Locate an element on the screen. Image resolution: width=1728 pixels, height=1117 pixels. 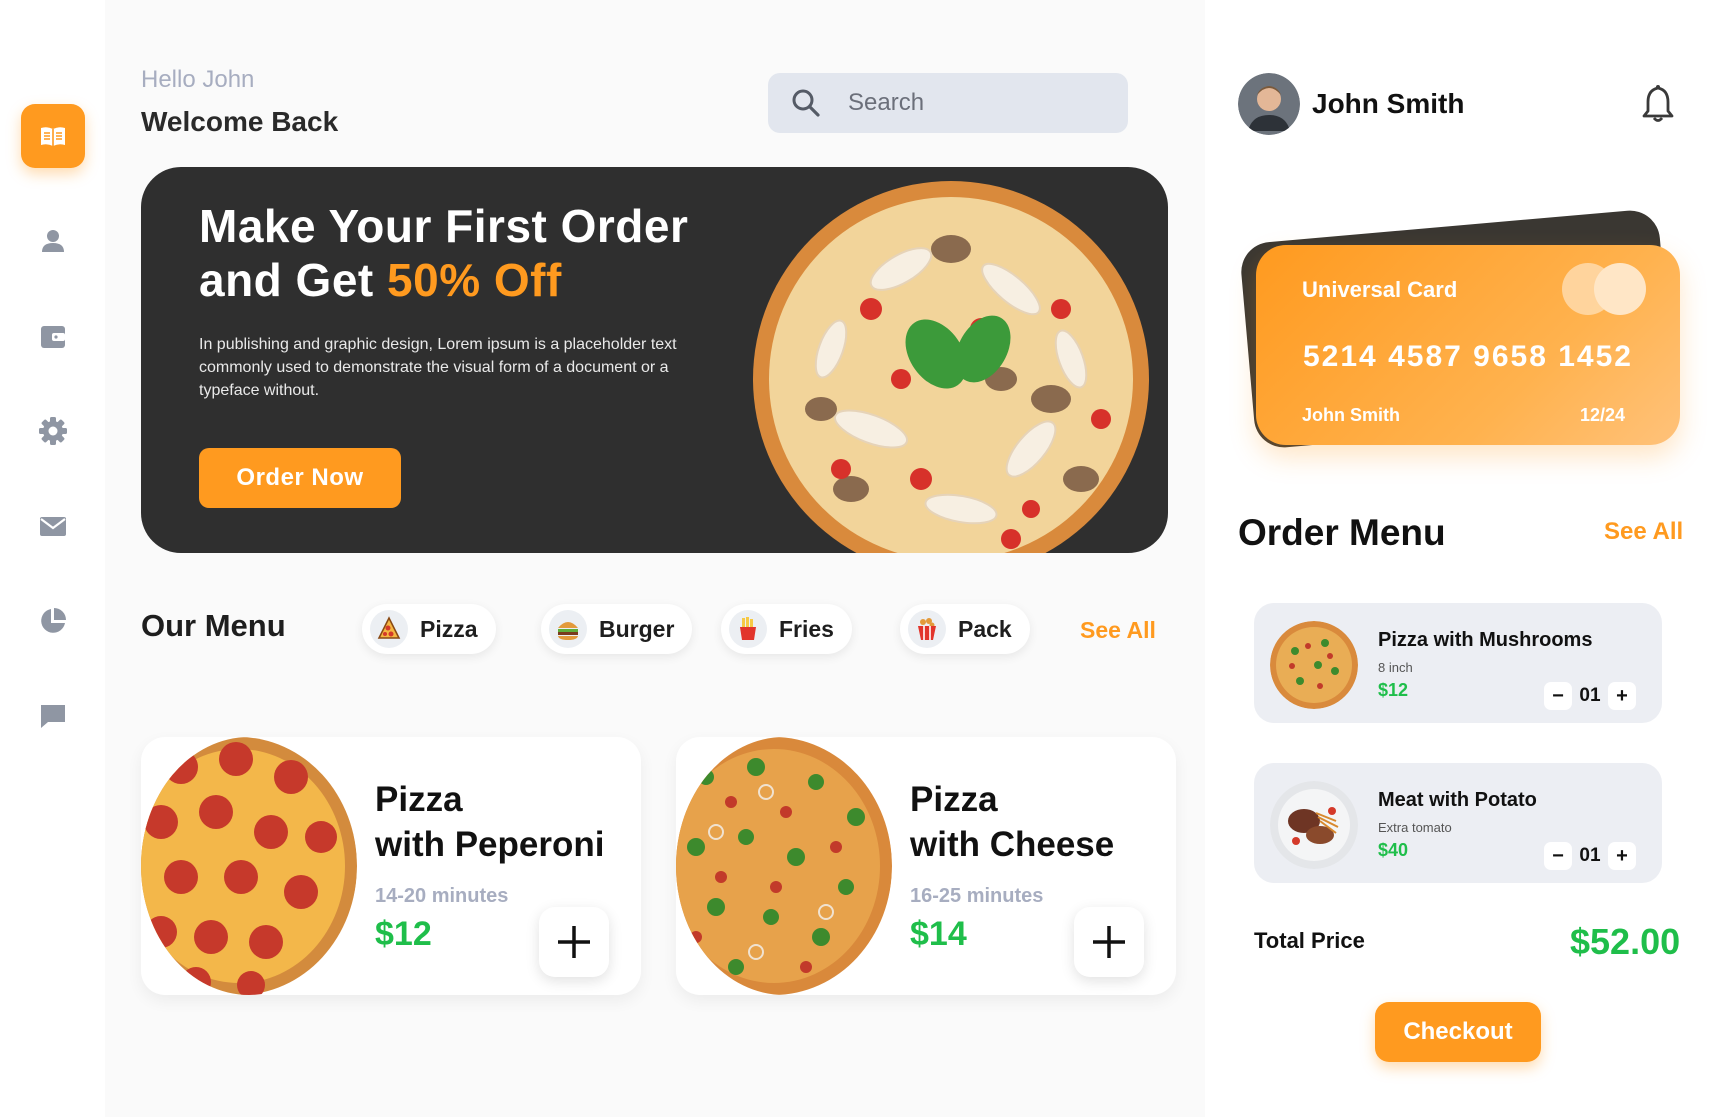
pizza-slice-icon is located at coordinates (389, 629).